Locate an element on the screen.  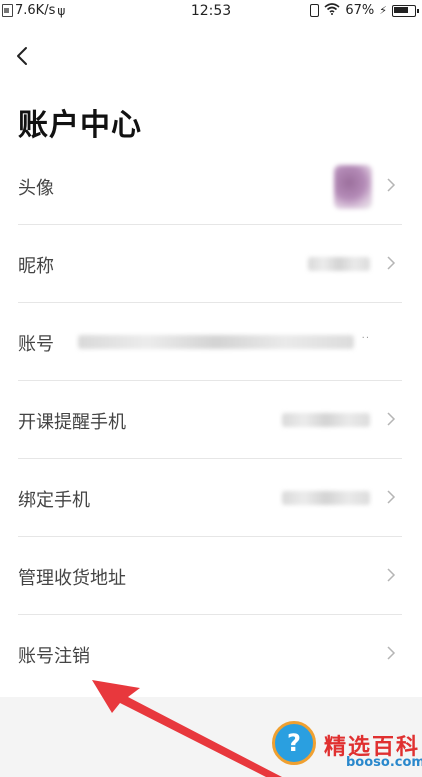
chevron-left-icon is located at coordinates (22, 56).